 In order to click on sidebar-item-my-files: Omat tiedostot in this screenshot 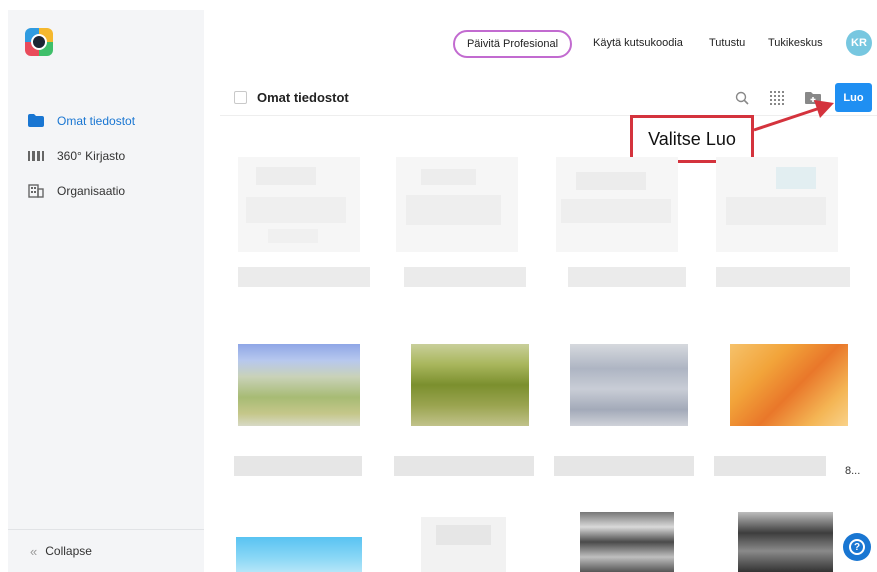, I will do `click(106, 120)`.